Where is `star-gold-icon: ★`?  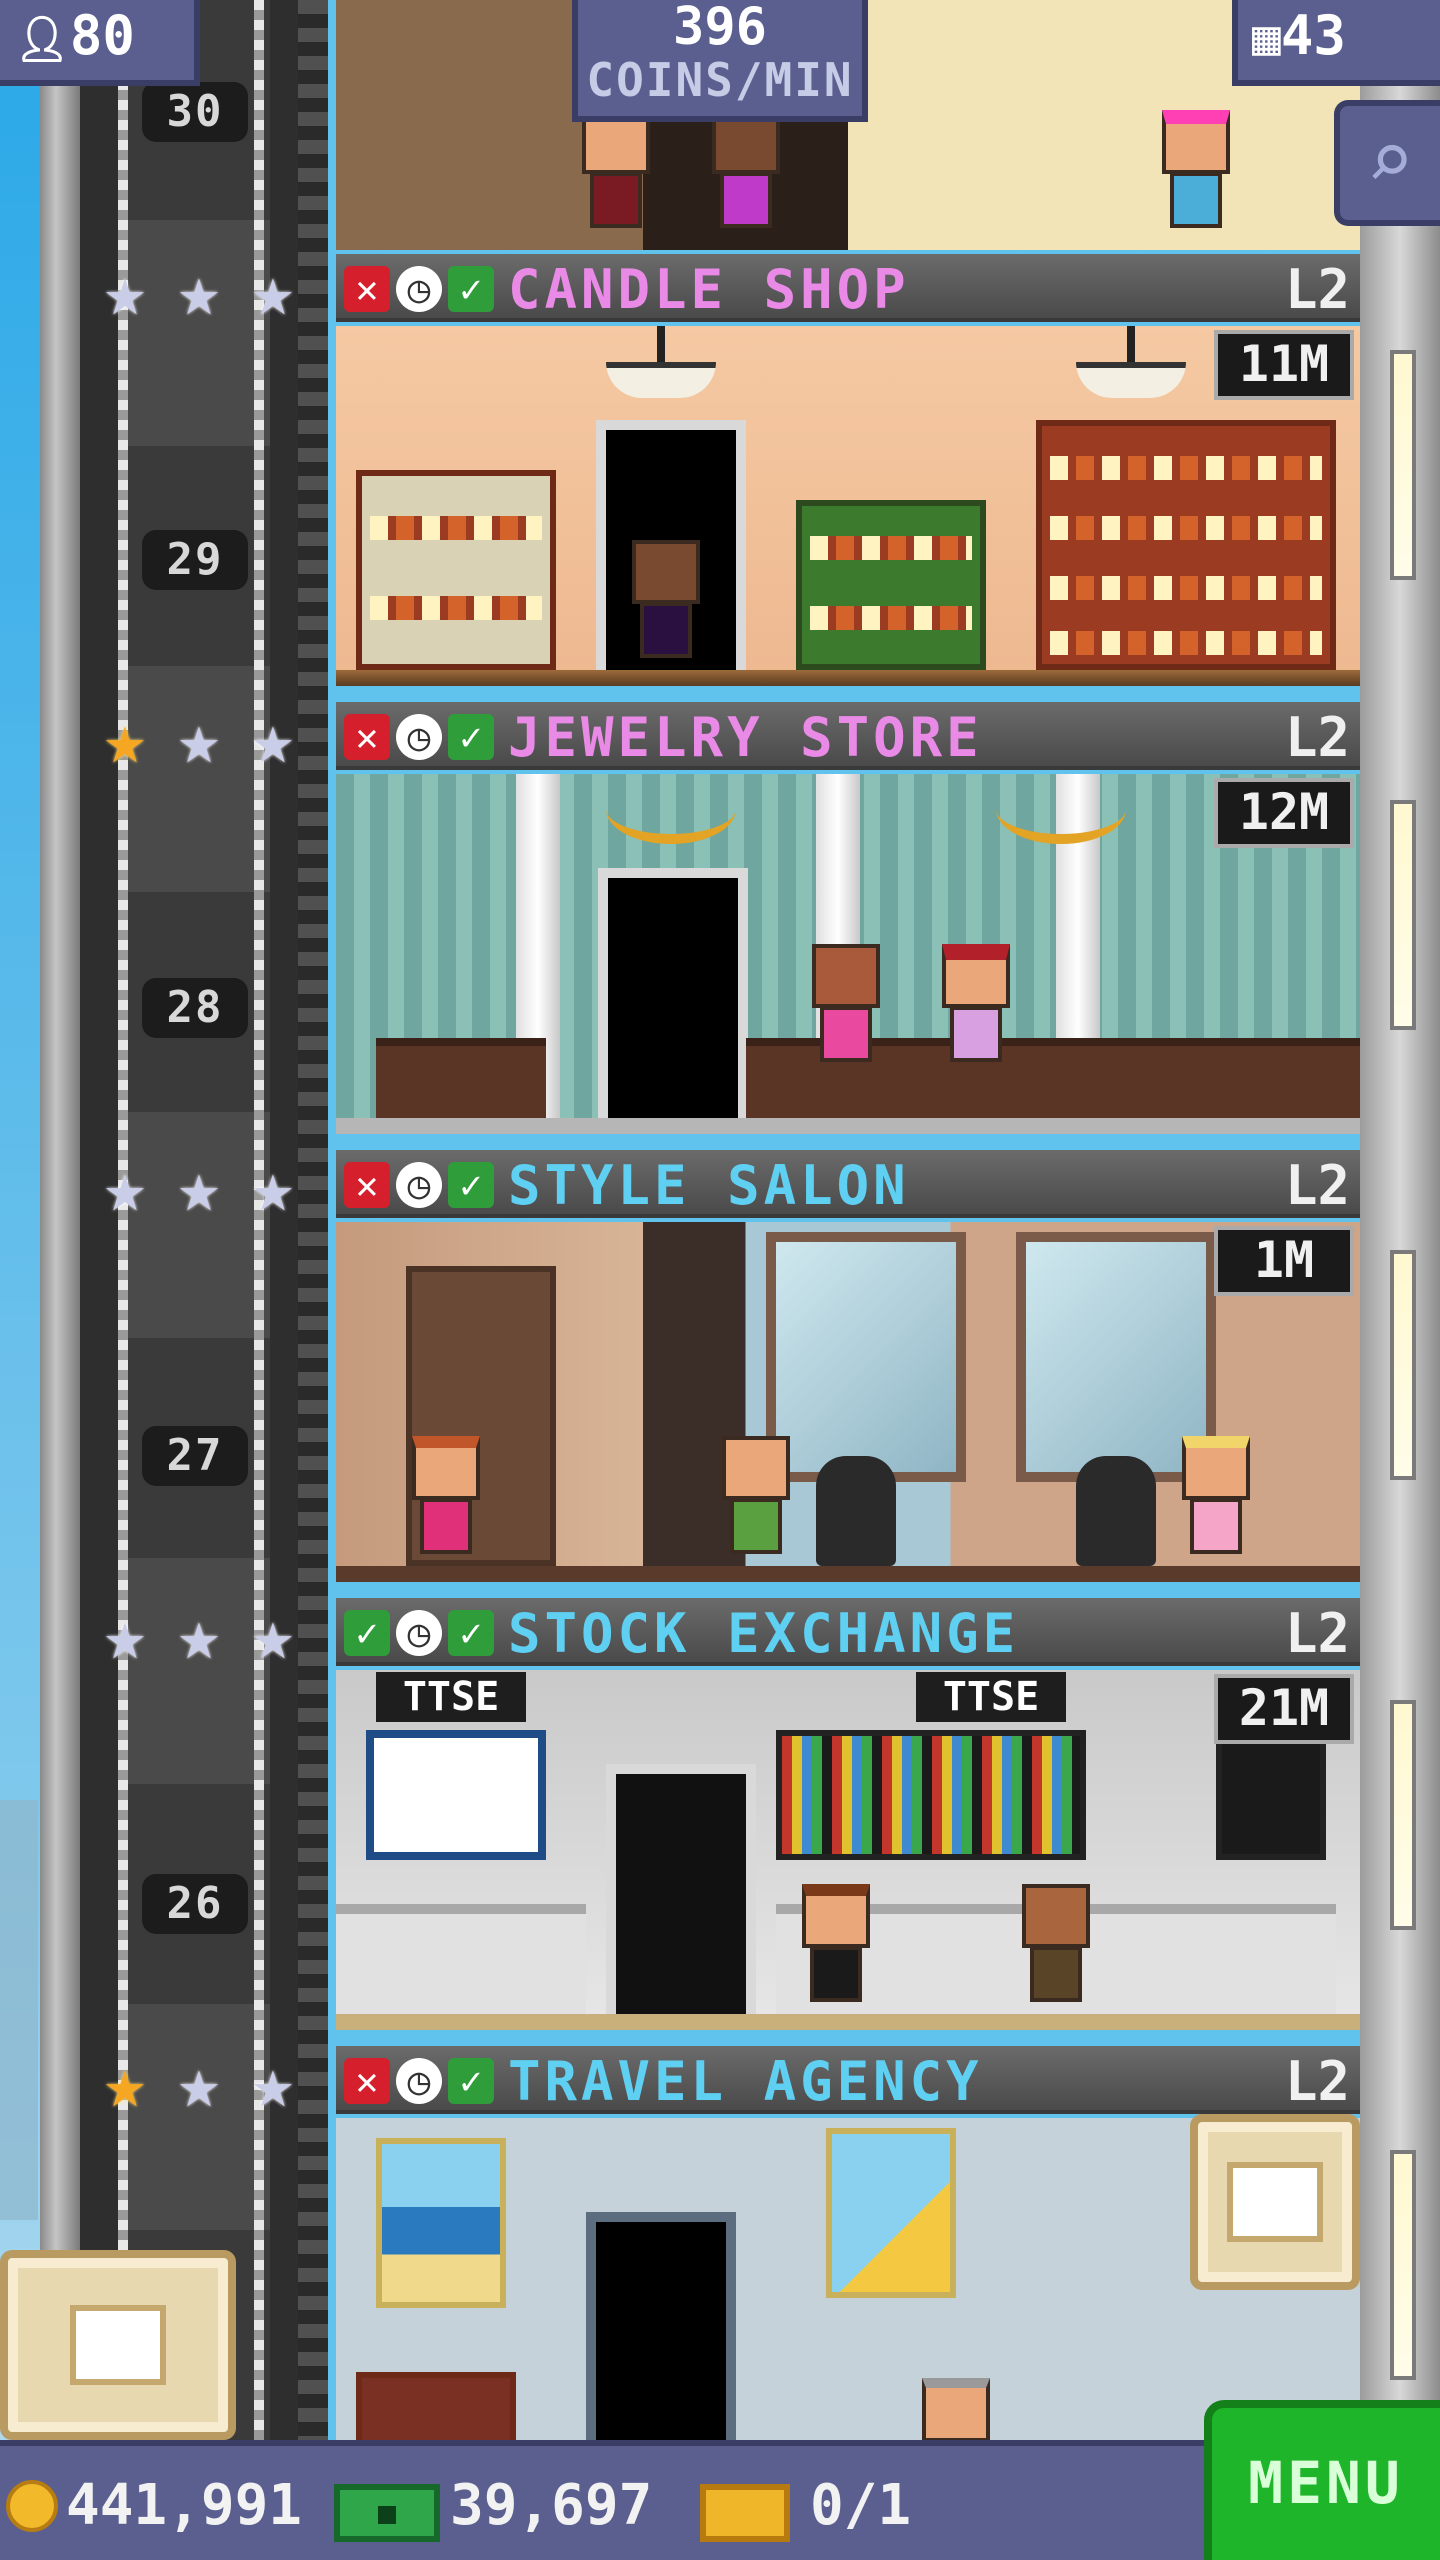 star-gold-icon: ★ is located at coordinates (125, 2083).